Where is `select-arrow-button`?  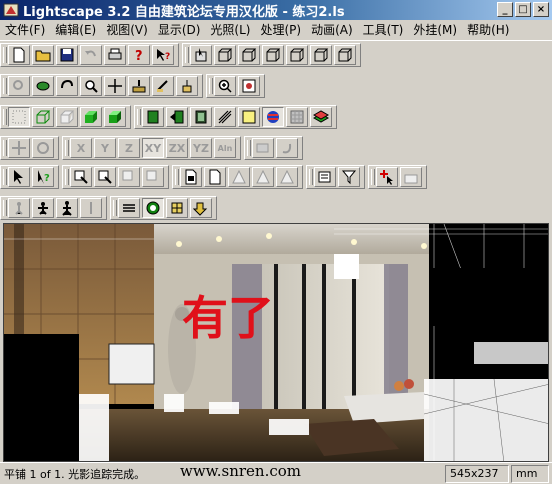
select-arrow-button is located at coordinates (19, 177).